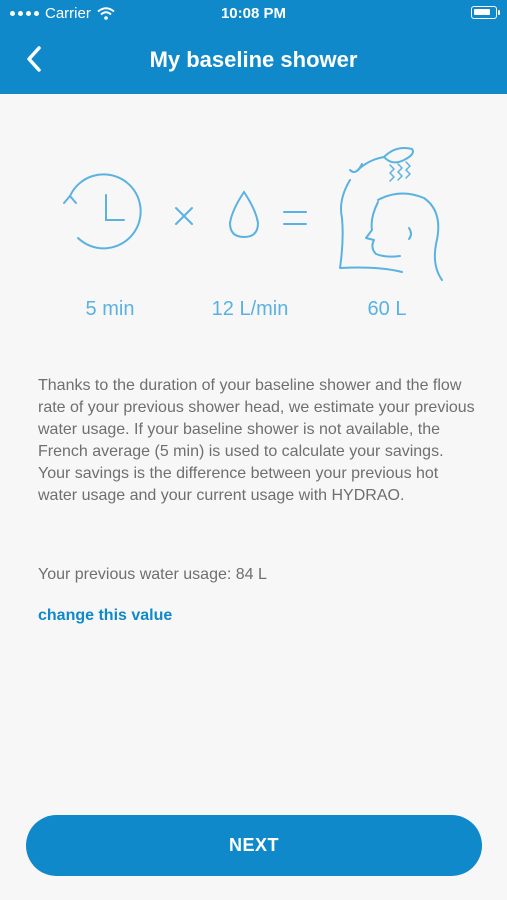  What do you see at coordinates (253, 59) in the screenshot?
I see `page-title: My baseline shower` at bounding box center [253, 59].